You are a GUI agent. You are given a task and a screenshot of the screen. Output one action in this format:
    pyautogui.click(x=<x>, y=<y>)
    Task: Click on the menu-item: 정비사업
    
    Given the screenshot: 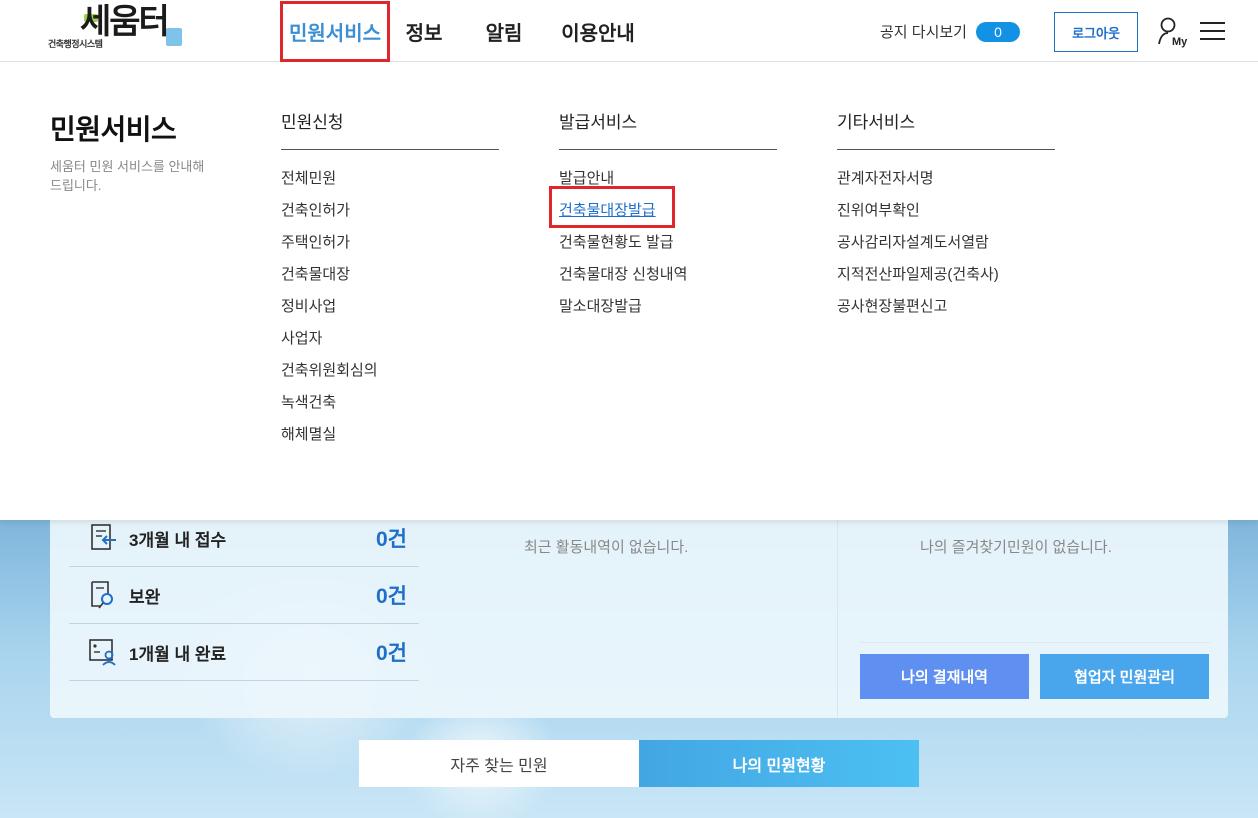 What is the action you would take?
    pyautogui.click(x=390, y=310)
    